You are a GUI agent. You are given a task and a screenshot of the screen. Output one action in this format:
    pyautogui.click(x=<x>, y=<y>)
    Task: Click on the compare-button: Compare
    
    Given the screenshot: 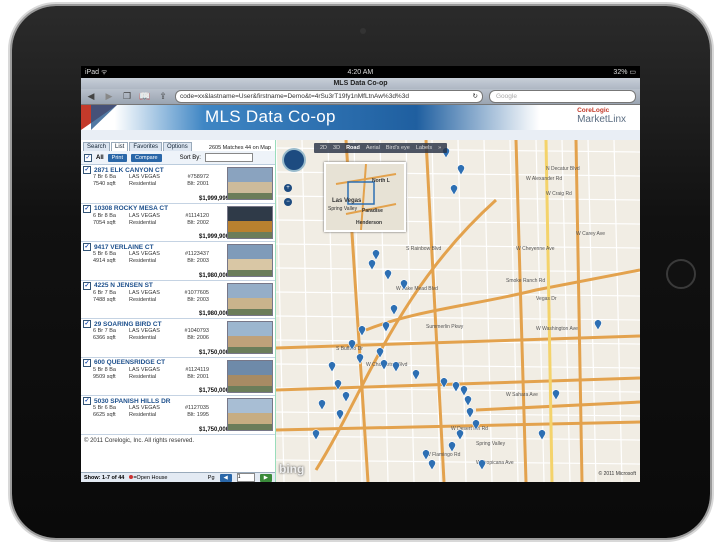 What is the action you would take?
    pyautogui.click(x=146, y=157)
    